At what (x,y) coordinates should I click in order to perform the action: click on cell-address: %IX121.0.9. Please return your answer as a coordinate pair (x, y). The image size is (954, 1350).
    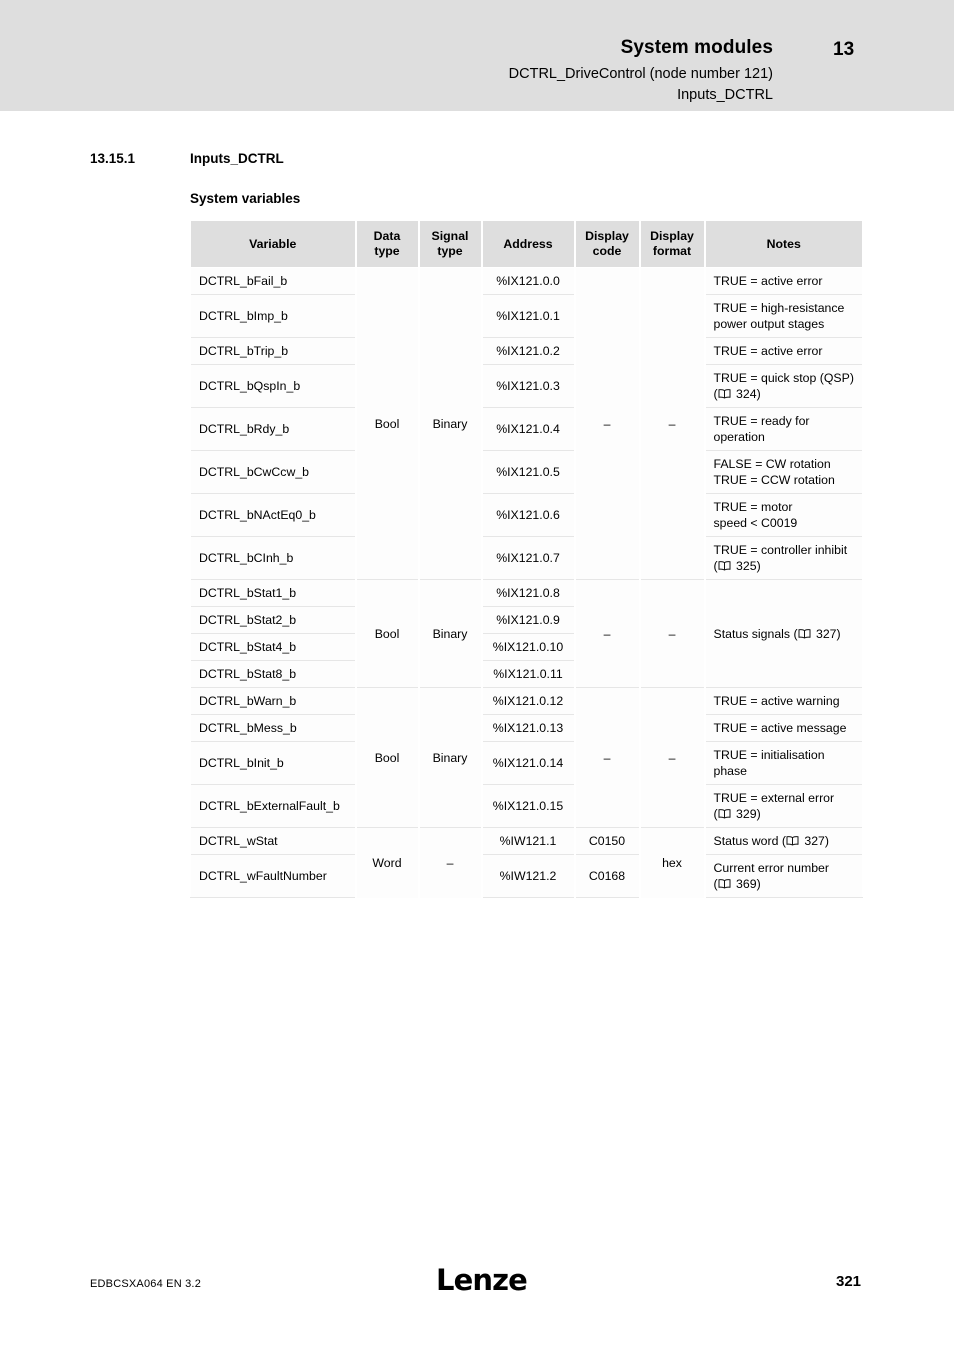
    Looking at the image, I should click on (527, 620).